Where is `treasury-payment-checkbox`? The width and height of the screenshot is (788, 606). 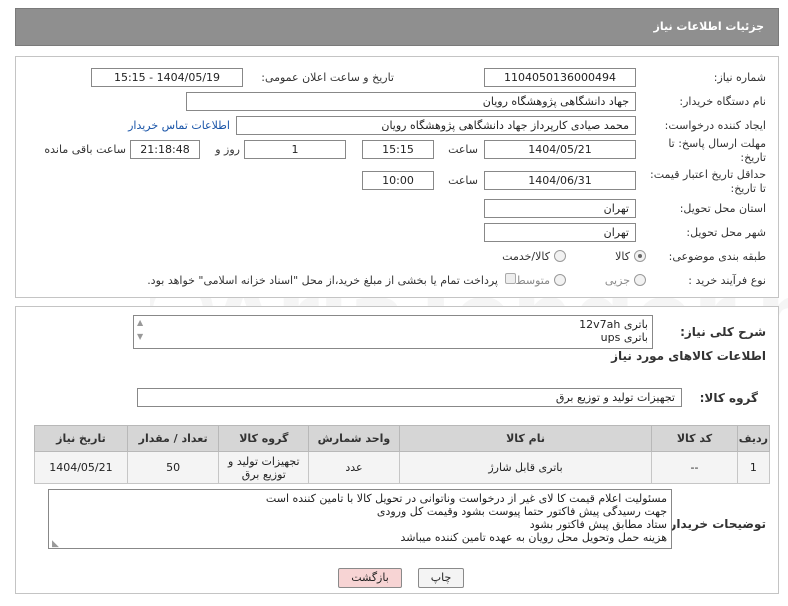
treasury-payment-checkbox is located at coordinates (510, 278).